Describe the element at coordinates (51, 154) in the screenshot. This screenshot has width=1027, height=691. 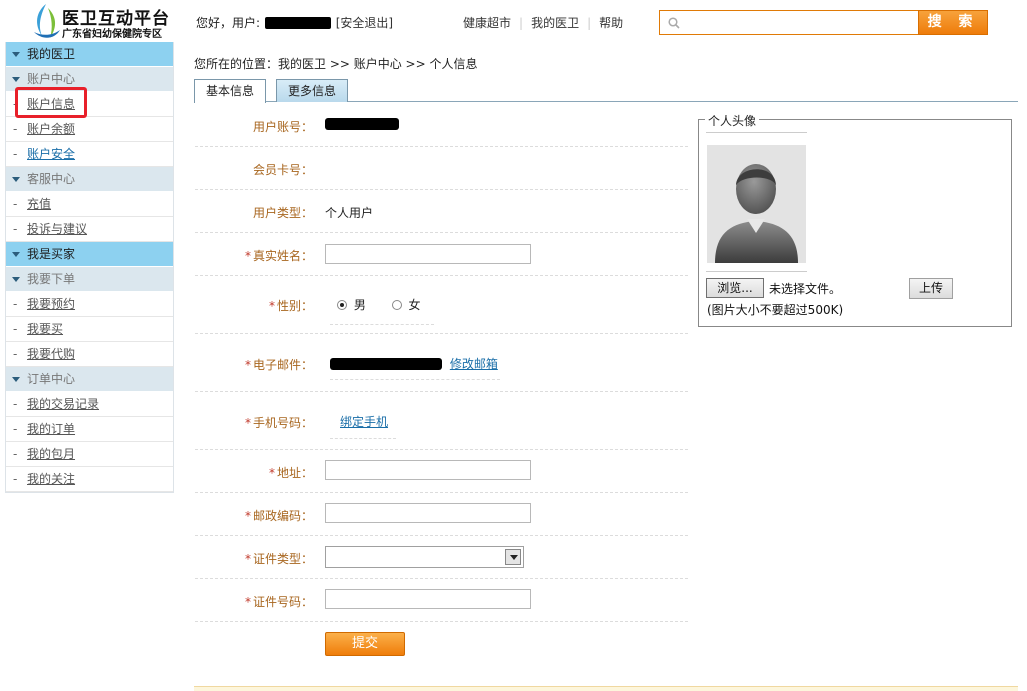
I see `sidebar-item-link: 账户安全` at that location.